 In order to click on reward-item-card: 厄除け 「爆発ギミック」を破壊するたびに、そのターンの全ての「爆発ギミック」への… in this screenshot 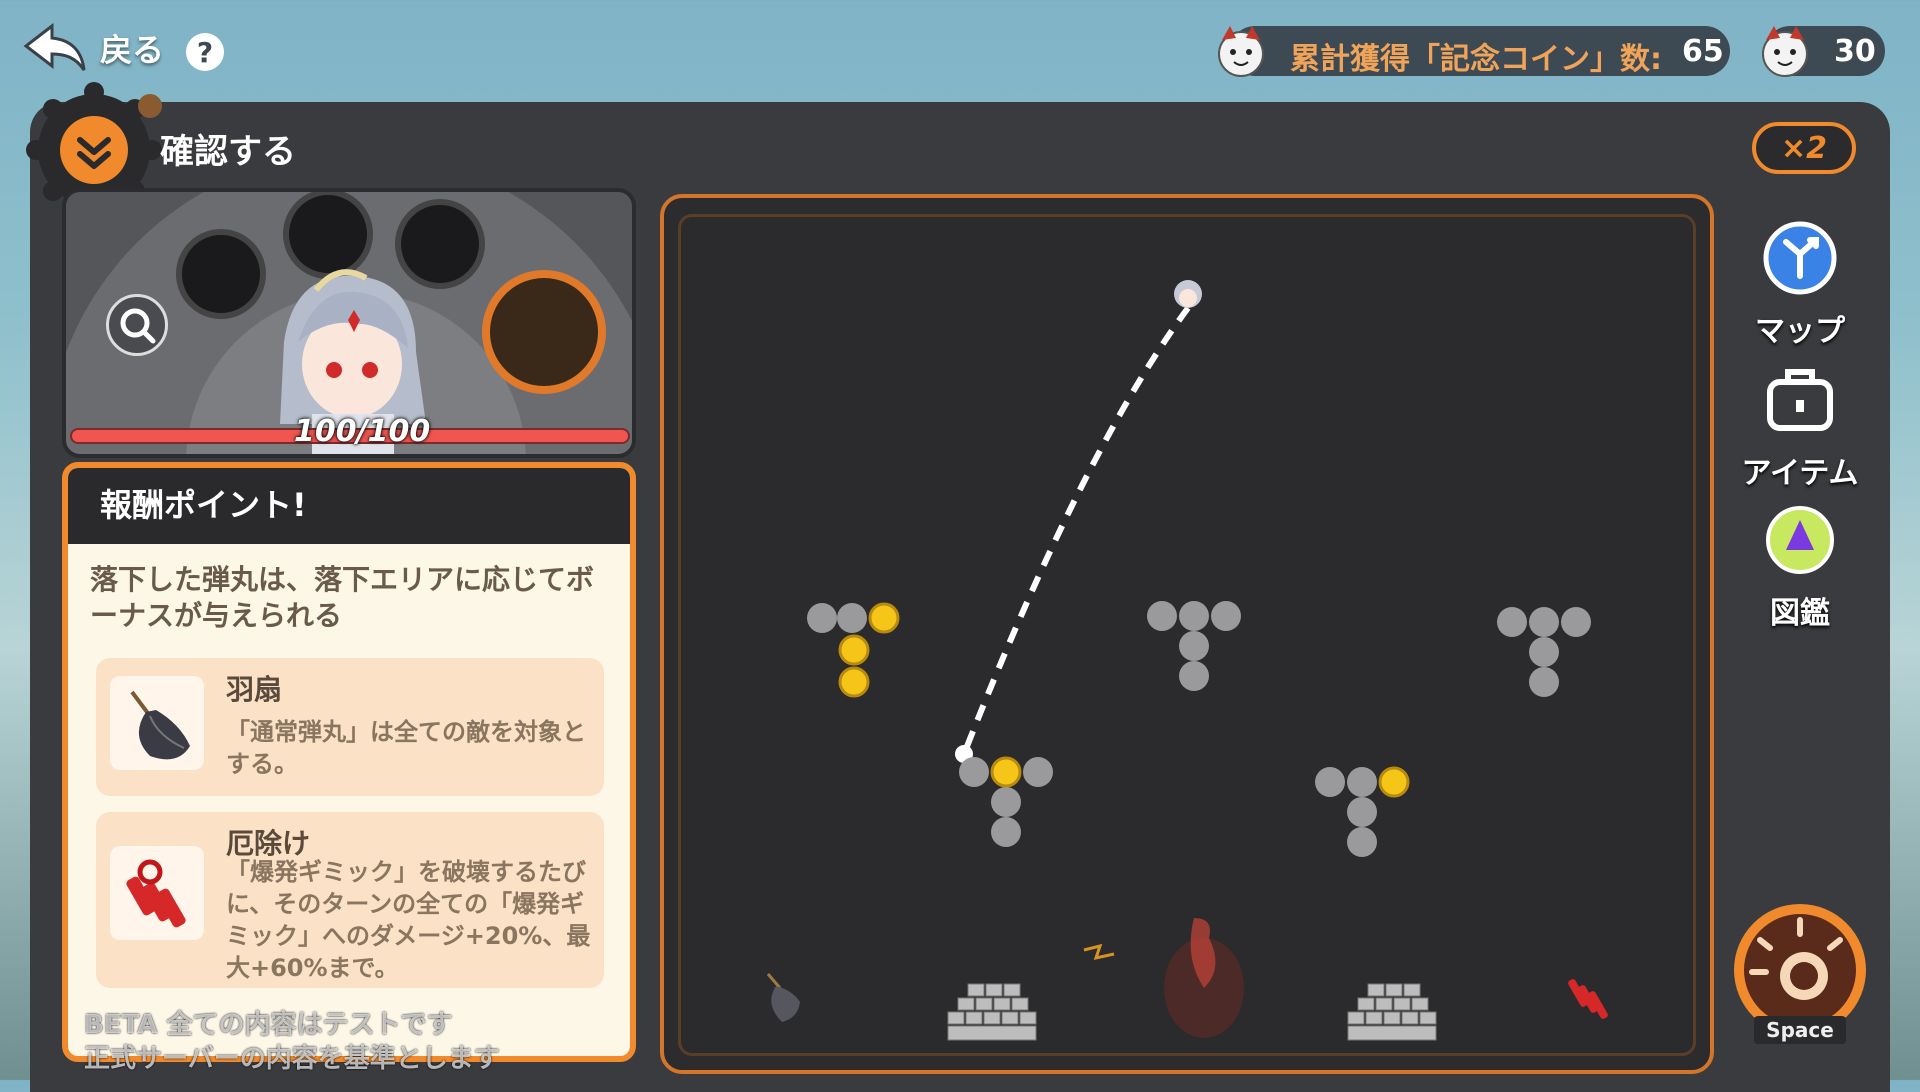, I will do `click(350, 900)`.